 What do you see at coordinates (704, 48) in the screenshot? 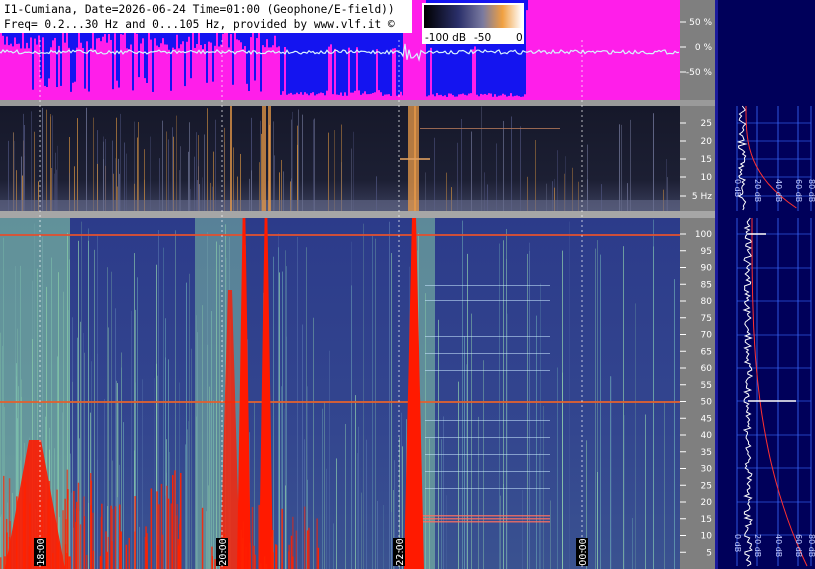
I see `amplitude-tick-label: 0 %` at bounding box center [704, 48].